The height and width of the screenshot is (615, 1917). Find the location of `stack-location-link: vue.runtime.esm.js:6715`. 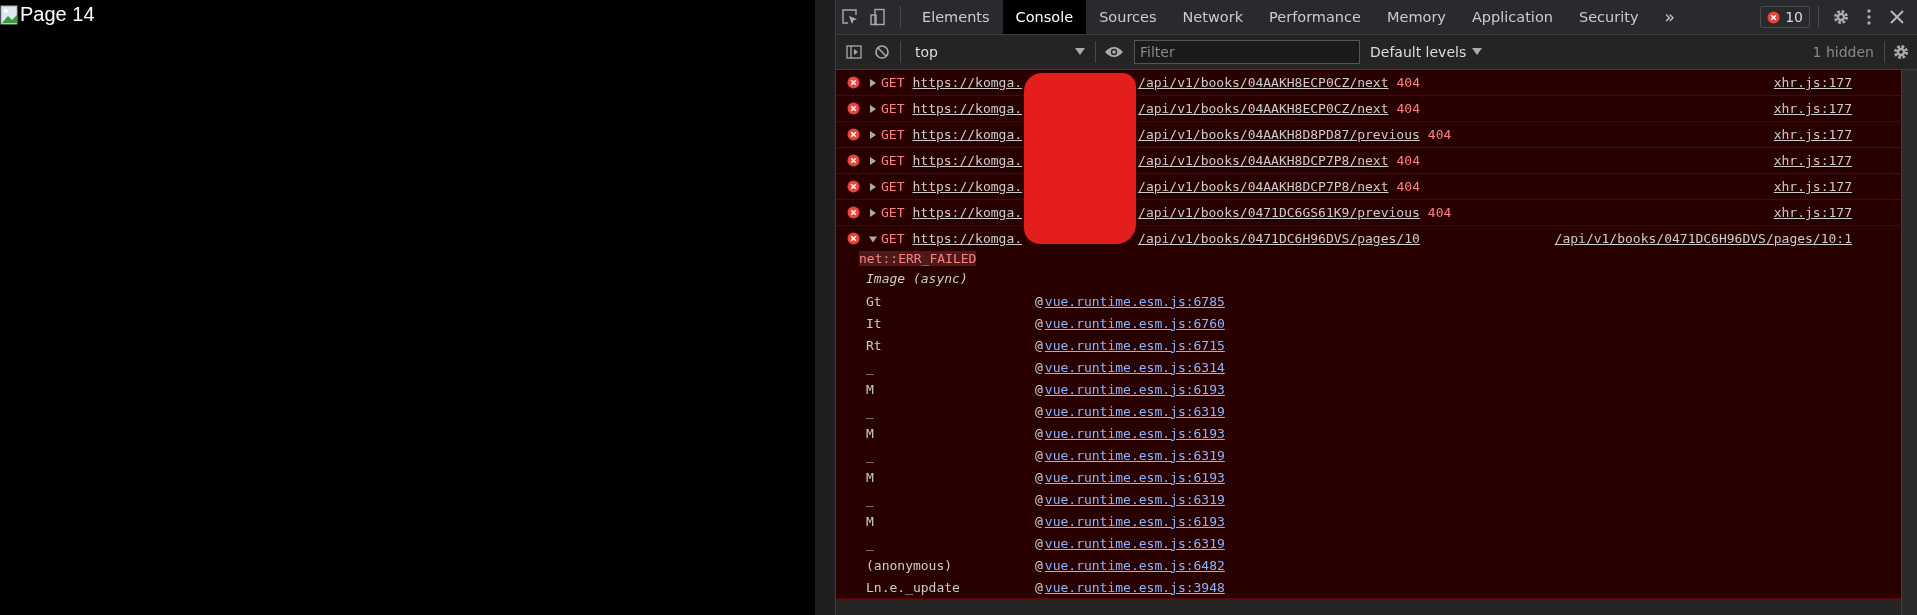

stack-location-link: vue.runtime.esm.js:6715 is located at coordinates (1134, 345).